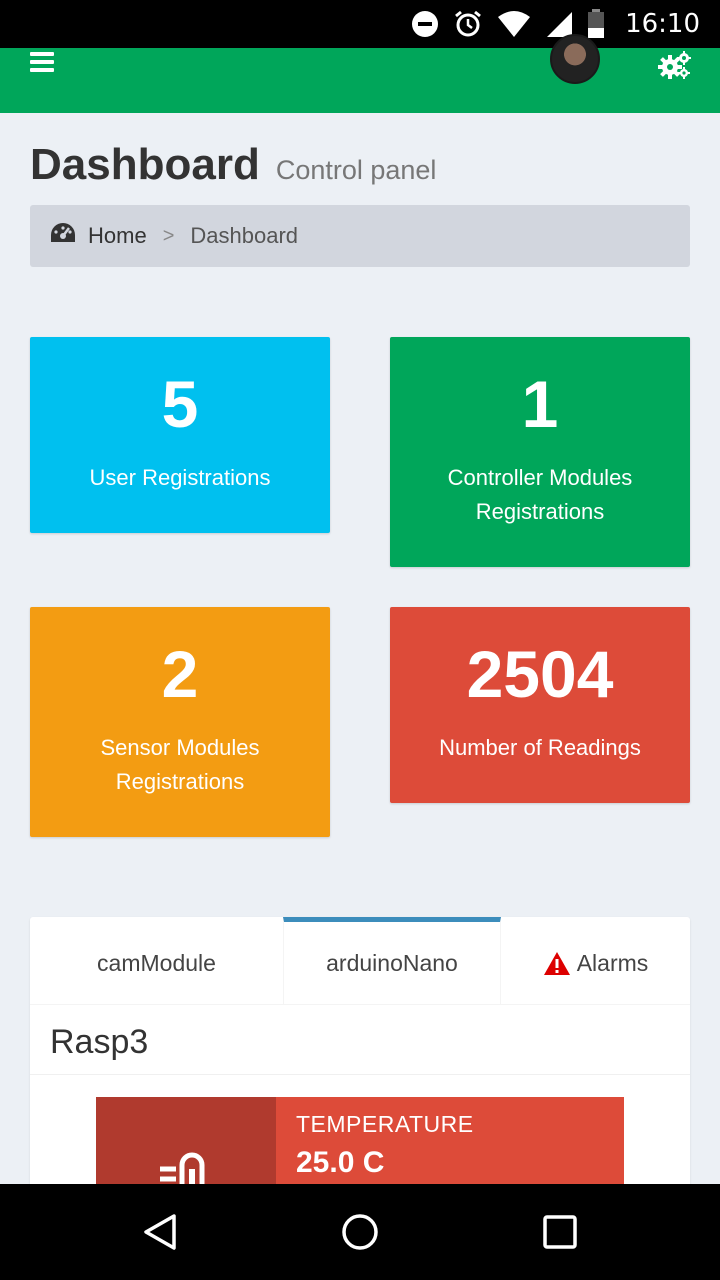 Image resolution: width=720 pixels, height=1280 pixels. Describe the element at coordinates (425, 24) in the screenshot. I see `do-not-disturb-icon` at that location.